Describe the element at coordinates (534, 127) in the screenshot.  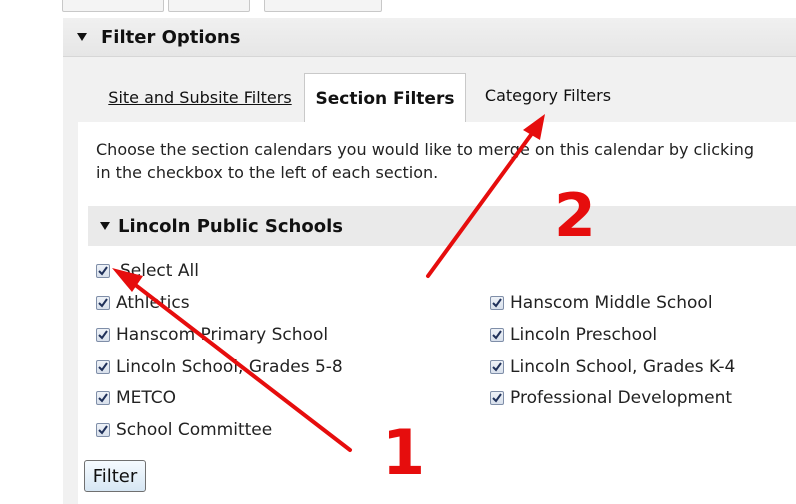
I see `arrowhead-icon` at that location.